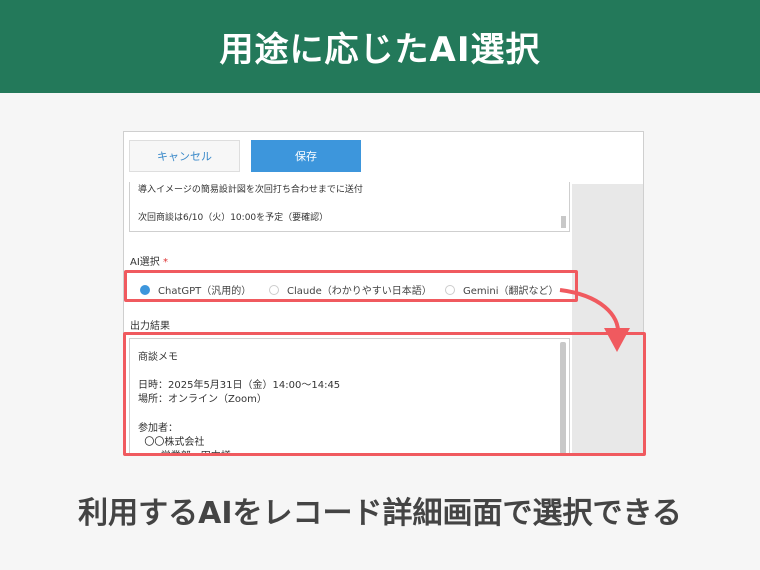 This screenshot has height=570, width=760. I want to click on notes-line: 次回商談は6/10（火）10:00を予定（要確認）, so click(233, 218).